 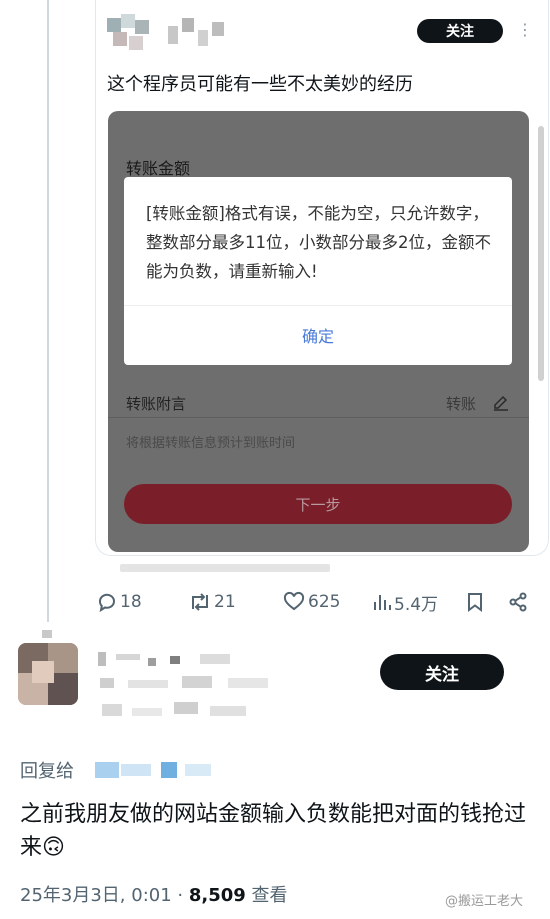 I want to click on dialog-confirm-button: 确定, so click(x=318, y=335).